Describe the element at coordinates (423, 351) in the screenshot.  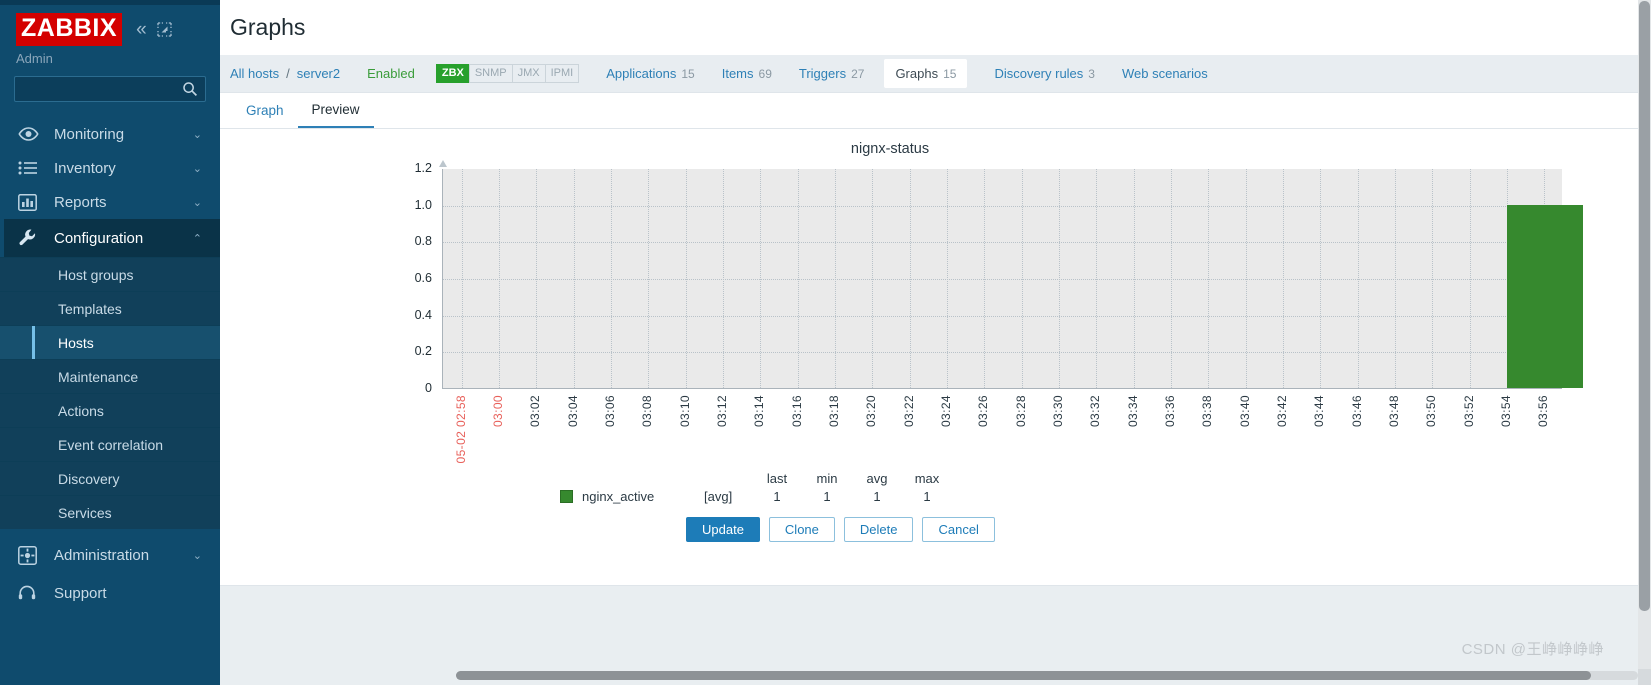
I see `y-axis-tick-label: 0.2` at that location.